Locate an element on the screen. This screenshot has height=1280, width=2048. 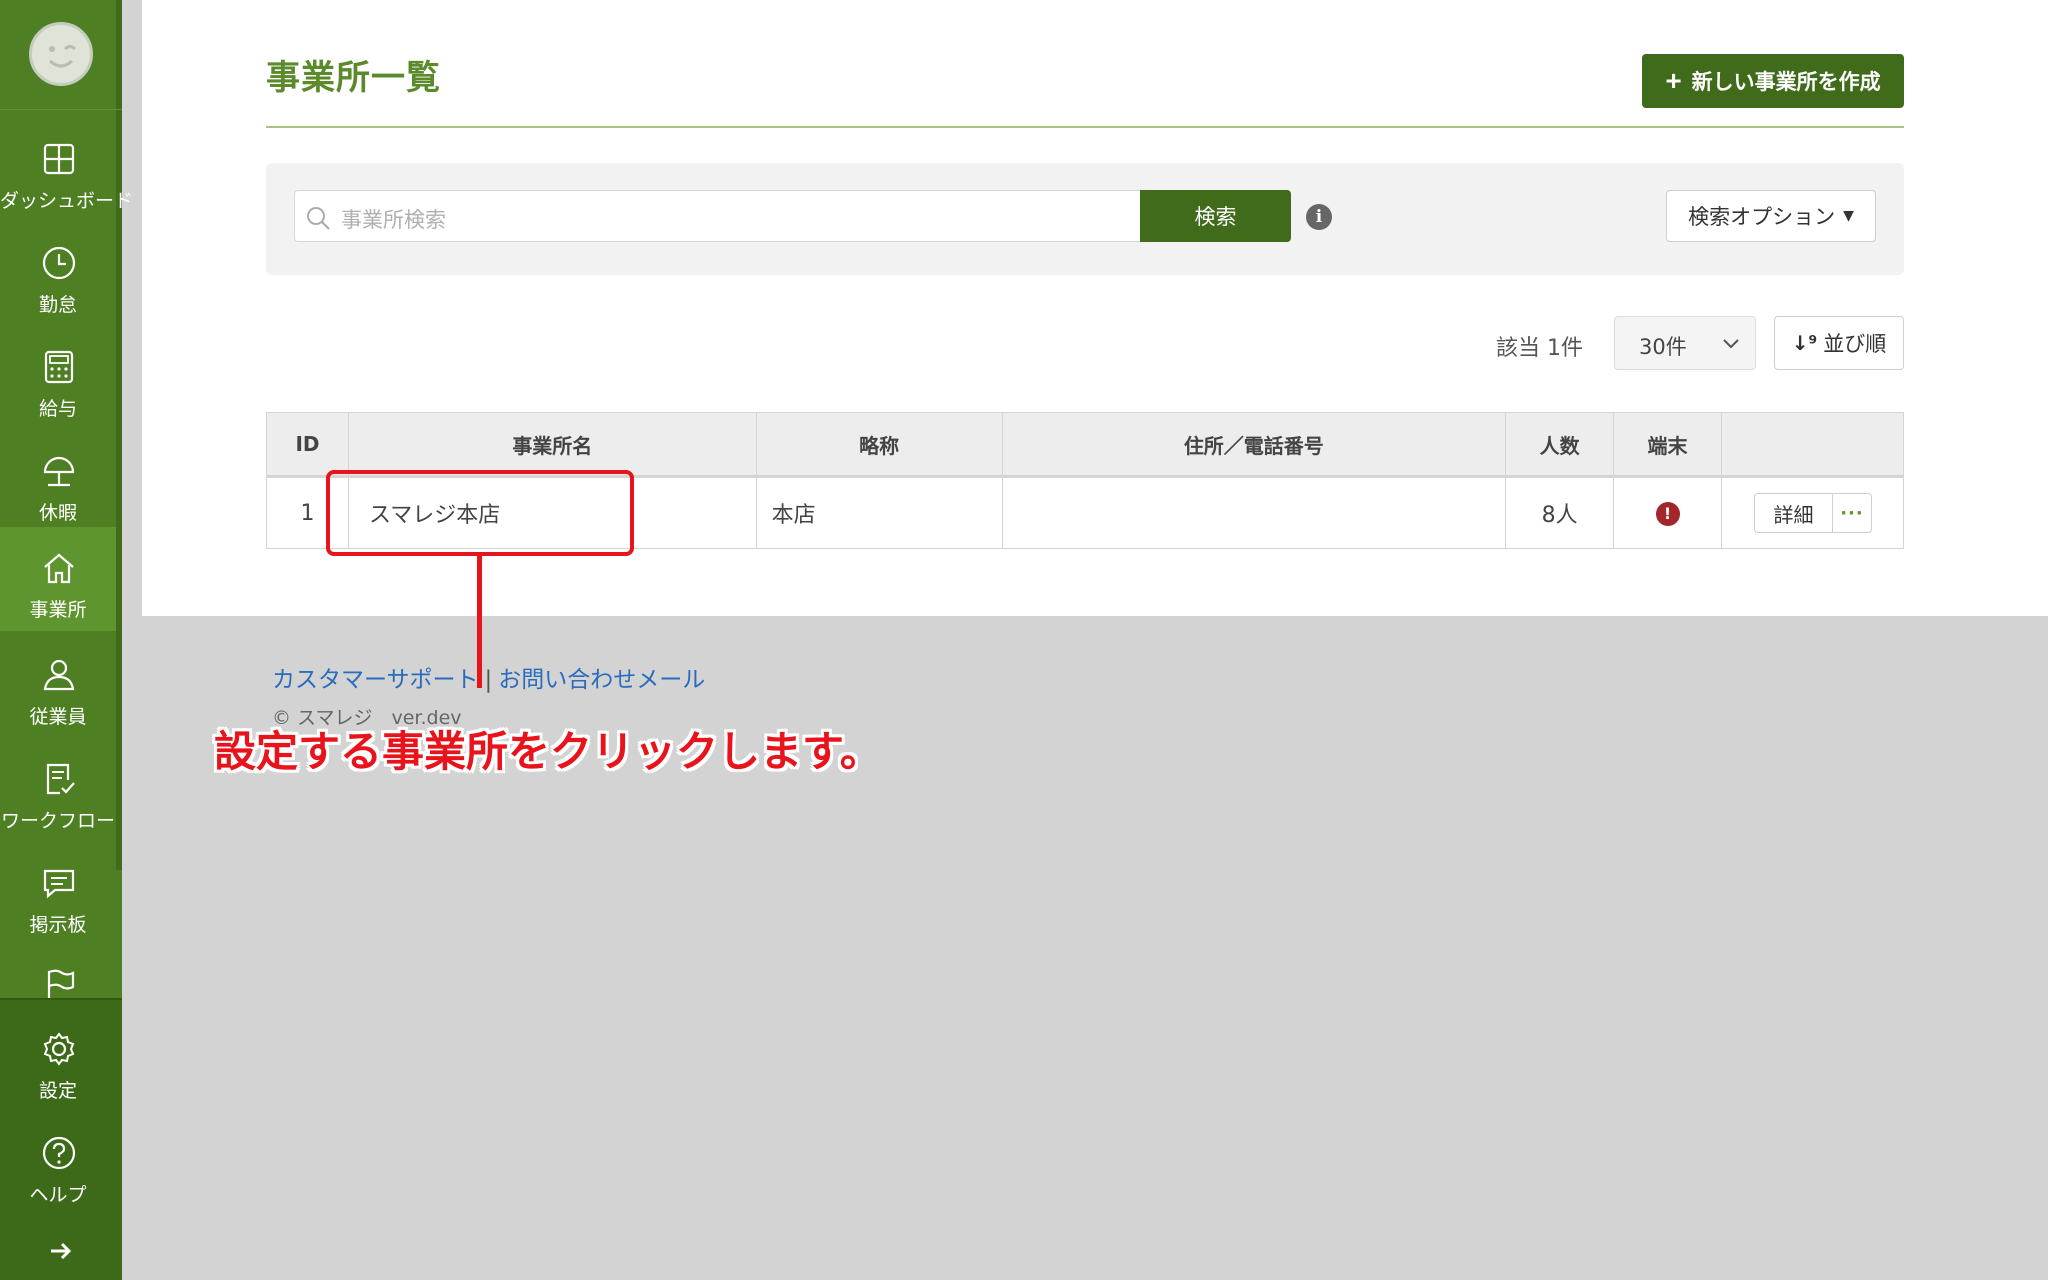
sidebar-item-offices: 事業所 is located at coordinates (58, 579).